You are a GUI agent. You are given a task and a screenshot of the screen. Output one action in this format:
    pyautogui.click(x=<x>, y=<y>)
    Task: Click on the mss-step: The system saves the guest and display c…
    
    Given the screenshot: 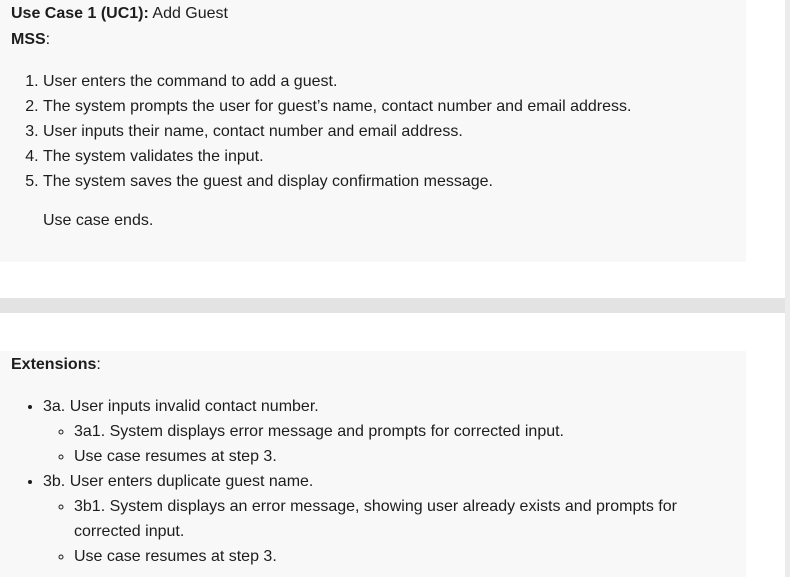 What is the action you would take?
    pyautogui.click(x=388, y=181)
    